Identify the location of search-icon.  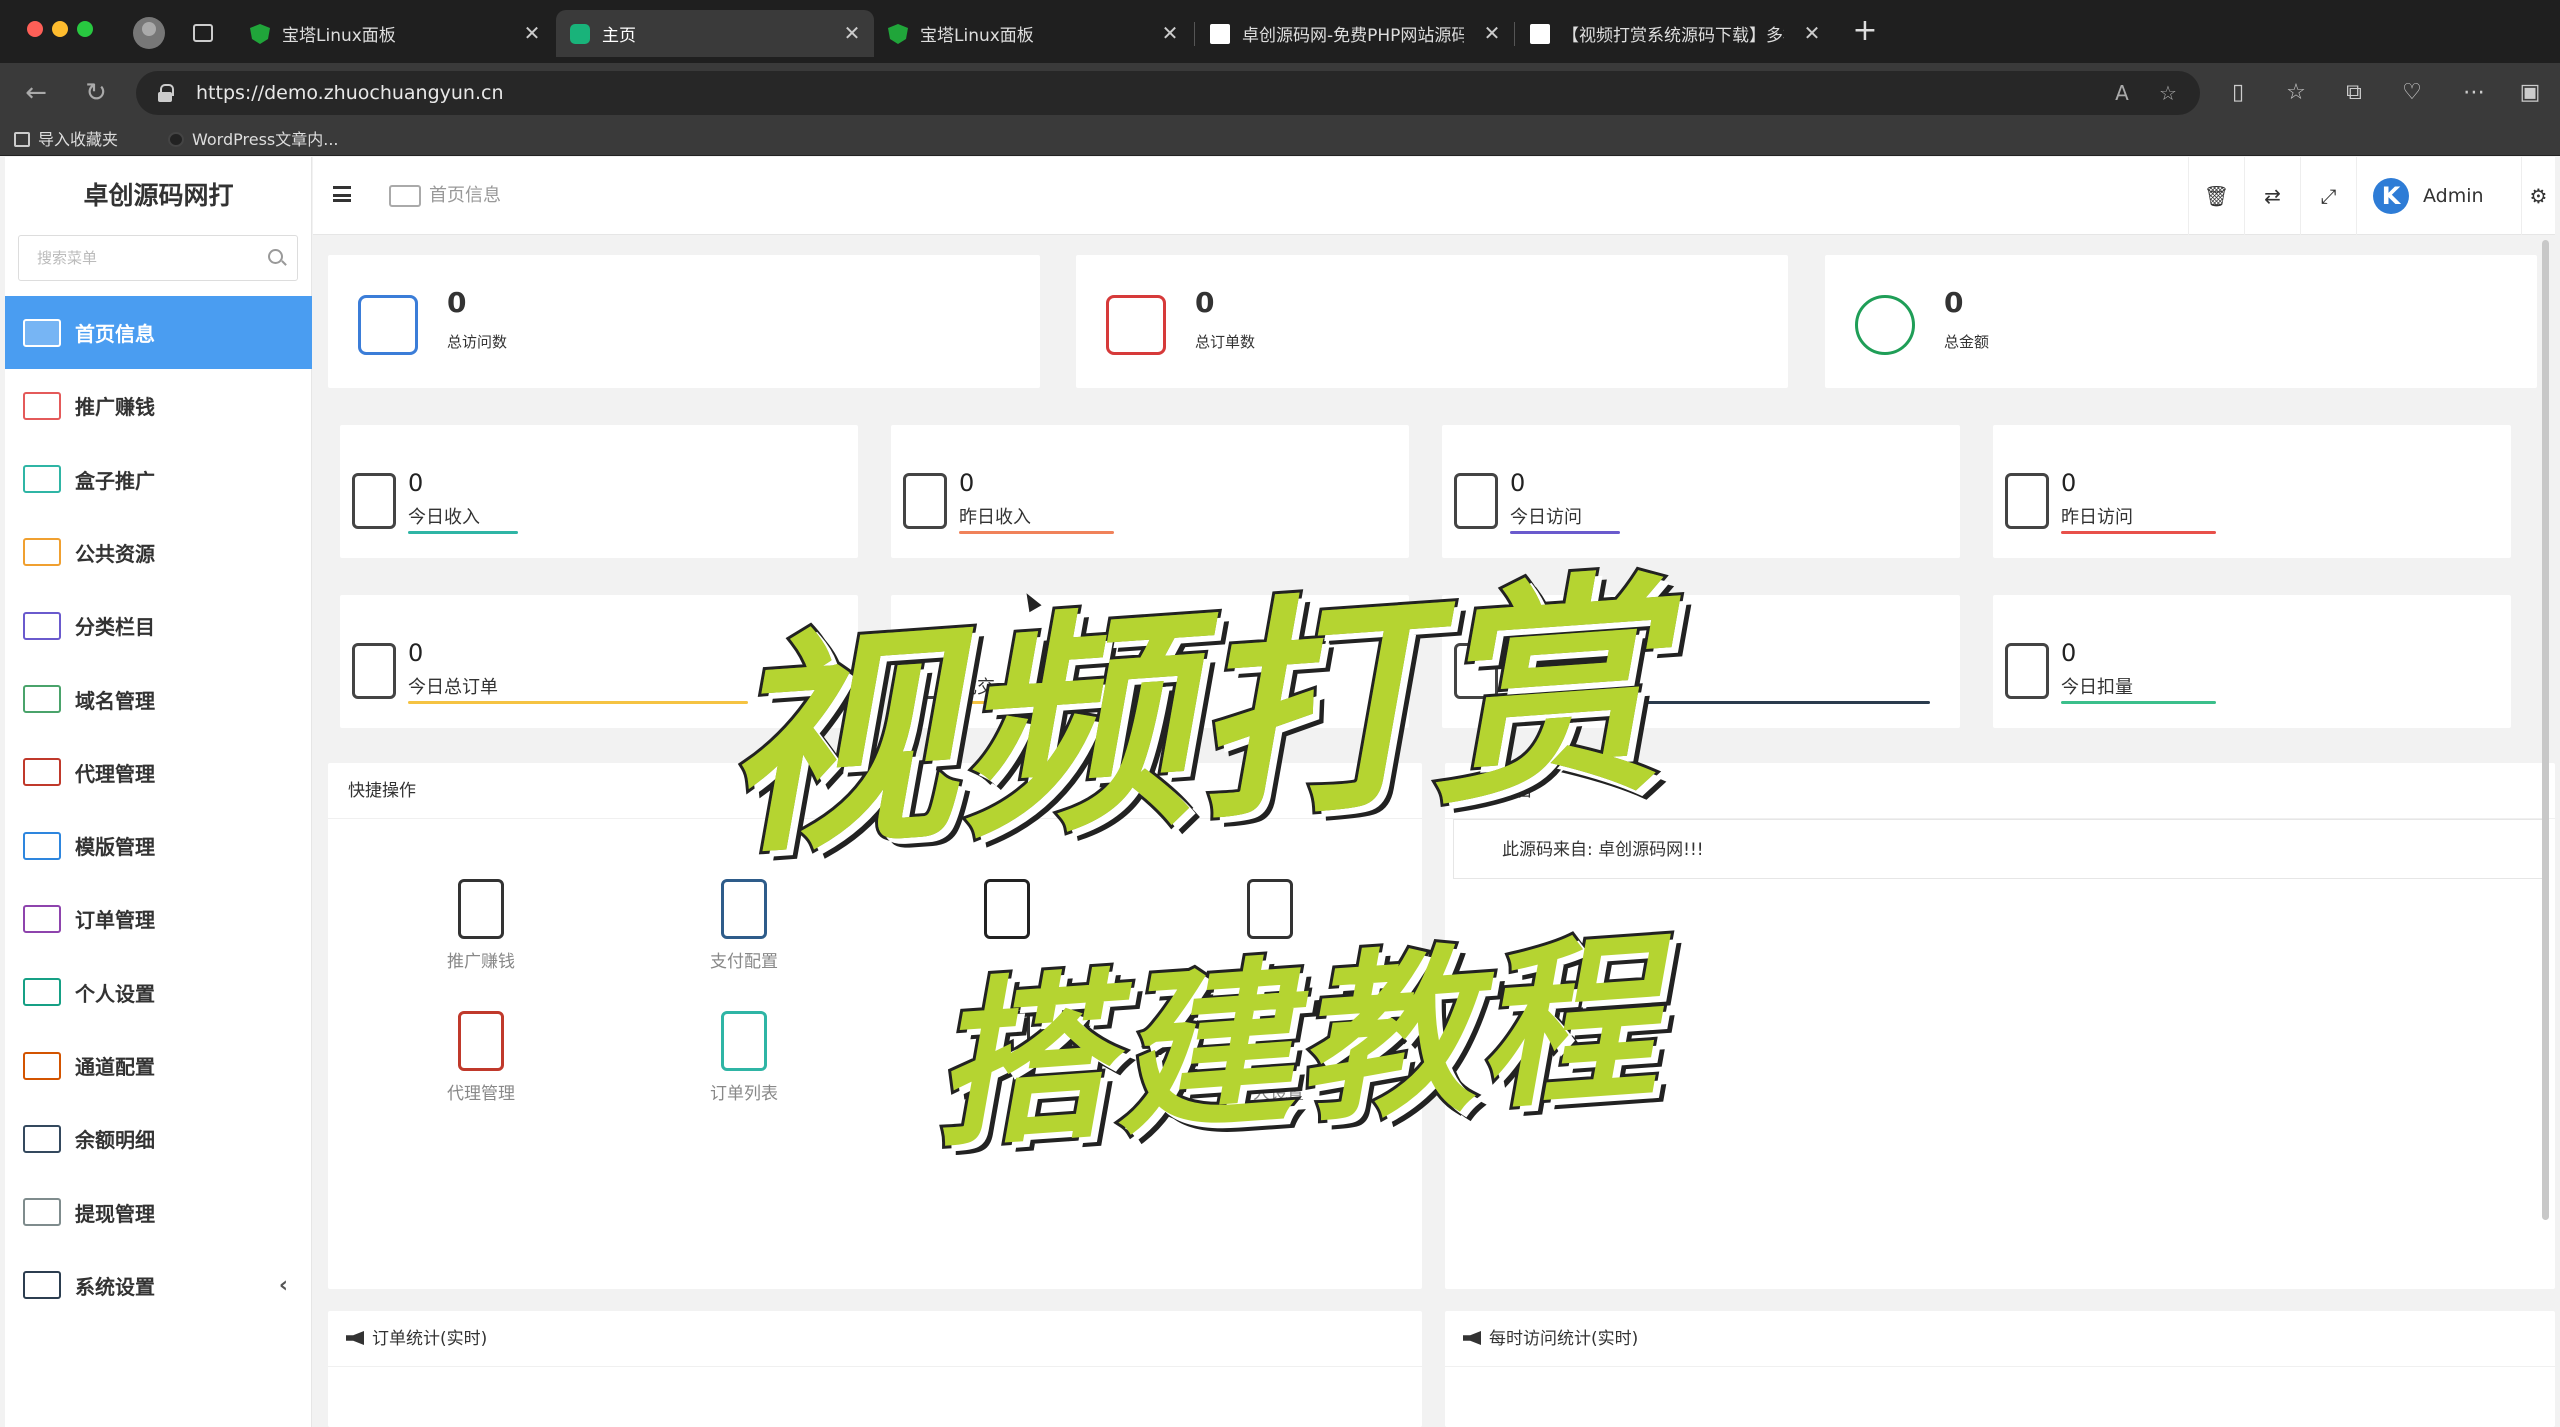
(275, 256).